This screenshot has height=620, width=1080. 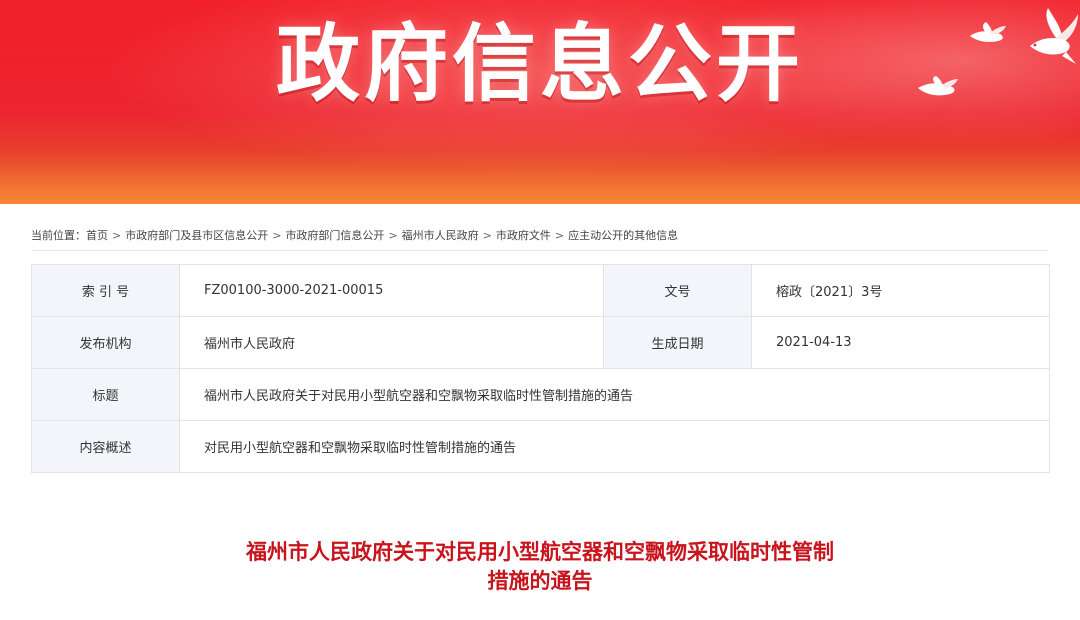 What do you see at coordinates (58, 235) in the screenshot?
I see `breadcrumb-prefix: 当前位置：` at bounding box center [58, 235].